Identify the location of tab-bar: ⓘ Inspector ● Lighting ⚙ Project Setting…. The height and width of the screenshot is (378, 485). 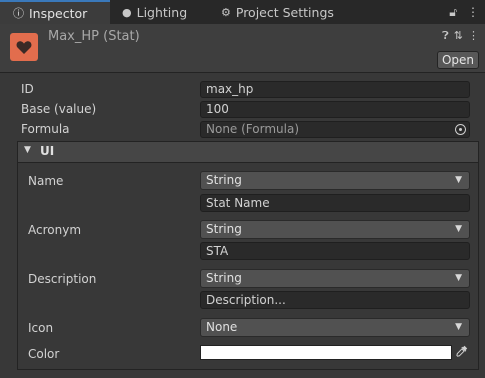
(242, 12).